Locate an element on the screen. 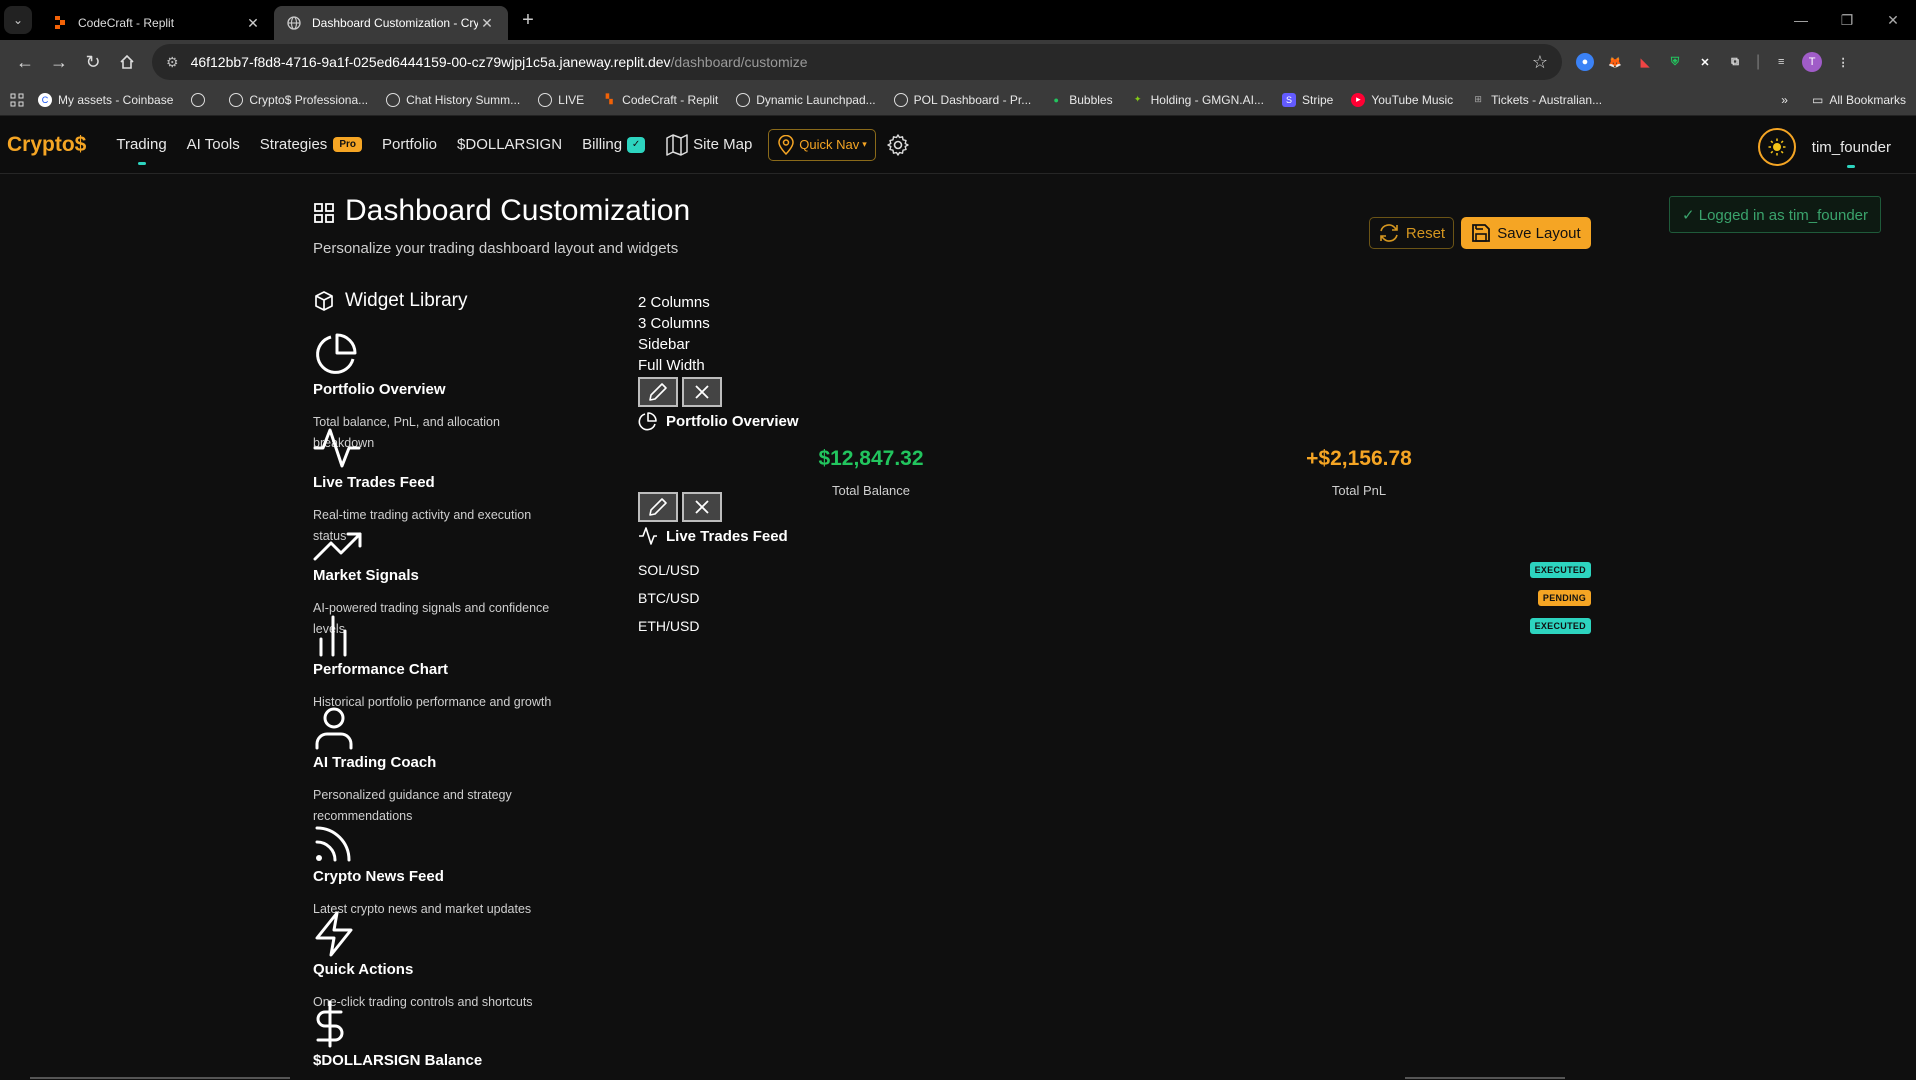 The image size is (1916, 1080). bar-chart-icon is located at coordinates (333, 636).